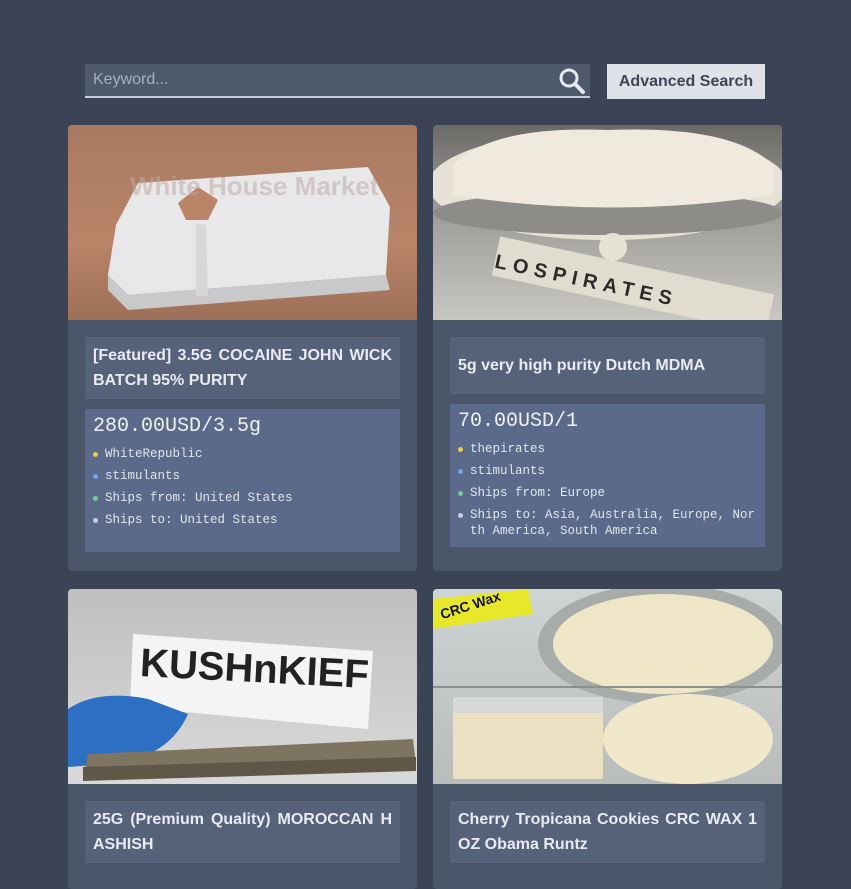 This screenshot has height=889, width=851. I want to click on search-input, so click(323, 80).